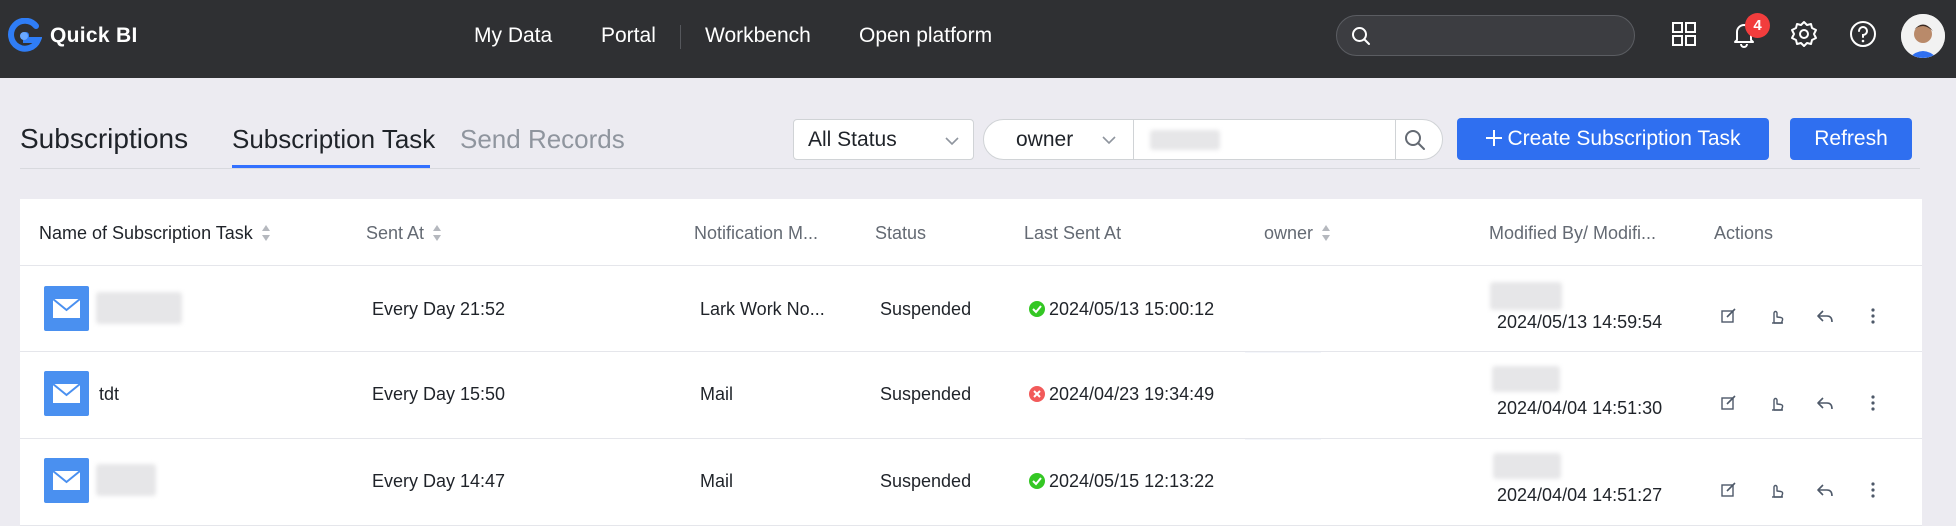 The width and height of the screenshot is (1956, 526). What do you see at coordinates (1580, 322) in the screenshot?
I see `modified-at: 2024/05/13 14:59:54` at bounding box center [1580, 322].